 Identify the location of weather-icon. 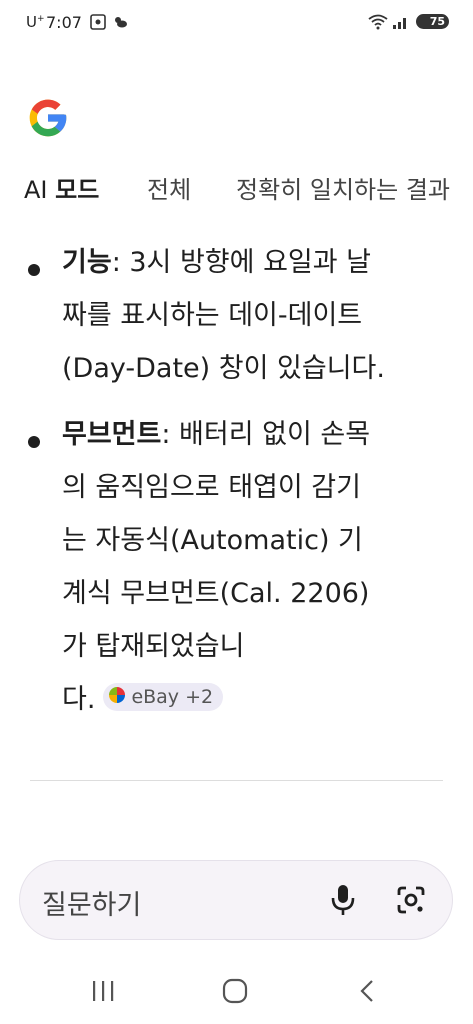
(121, 22).